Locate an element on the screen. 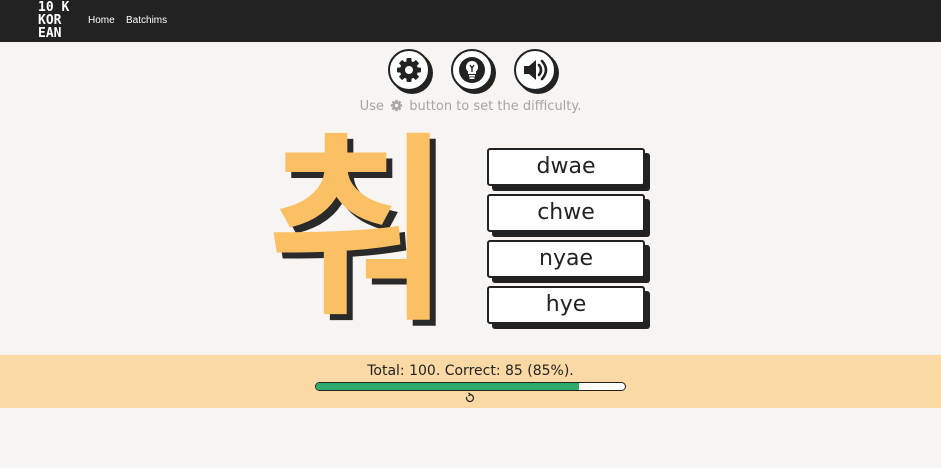  sound-button is located at coordinates (535, 70).